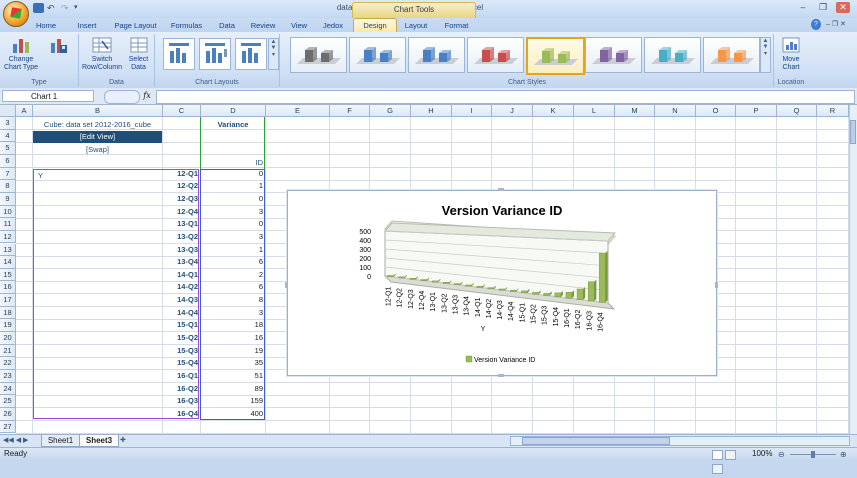 This screenshot has height=478, width=857. I want to click on save-icon, so click(38, 8).